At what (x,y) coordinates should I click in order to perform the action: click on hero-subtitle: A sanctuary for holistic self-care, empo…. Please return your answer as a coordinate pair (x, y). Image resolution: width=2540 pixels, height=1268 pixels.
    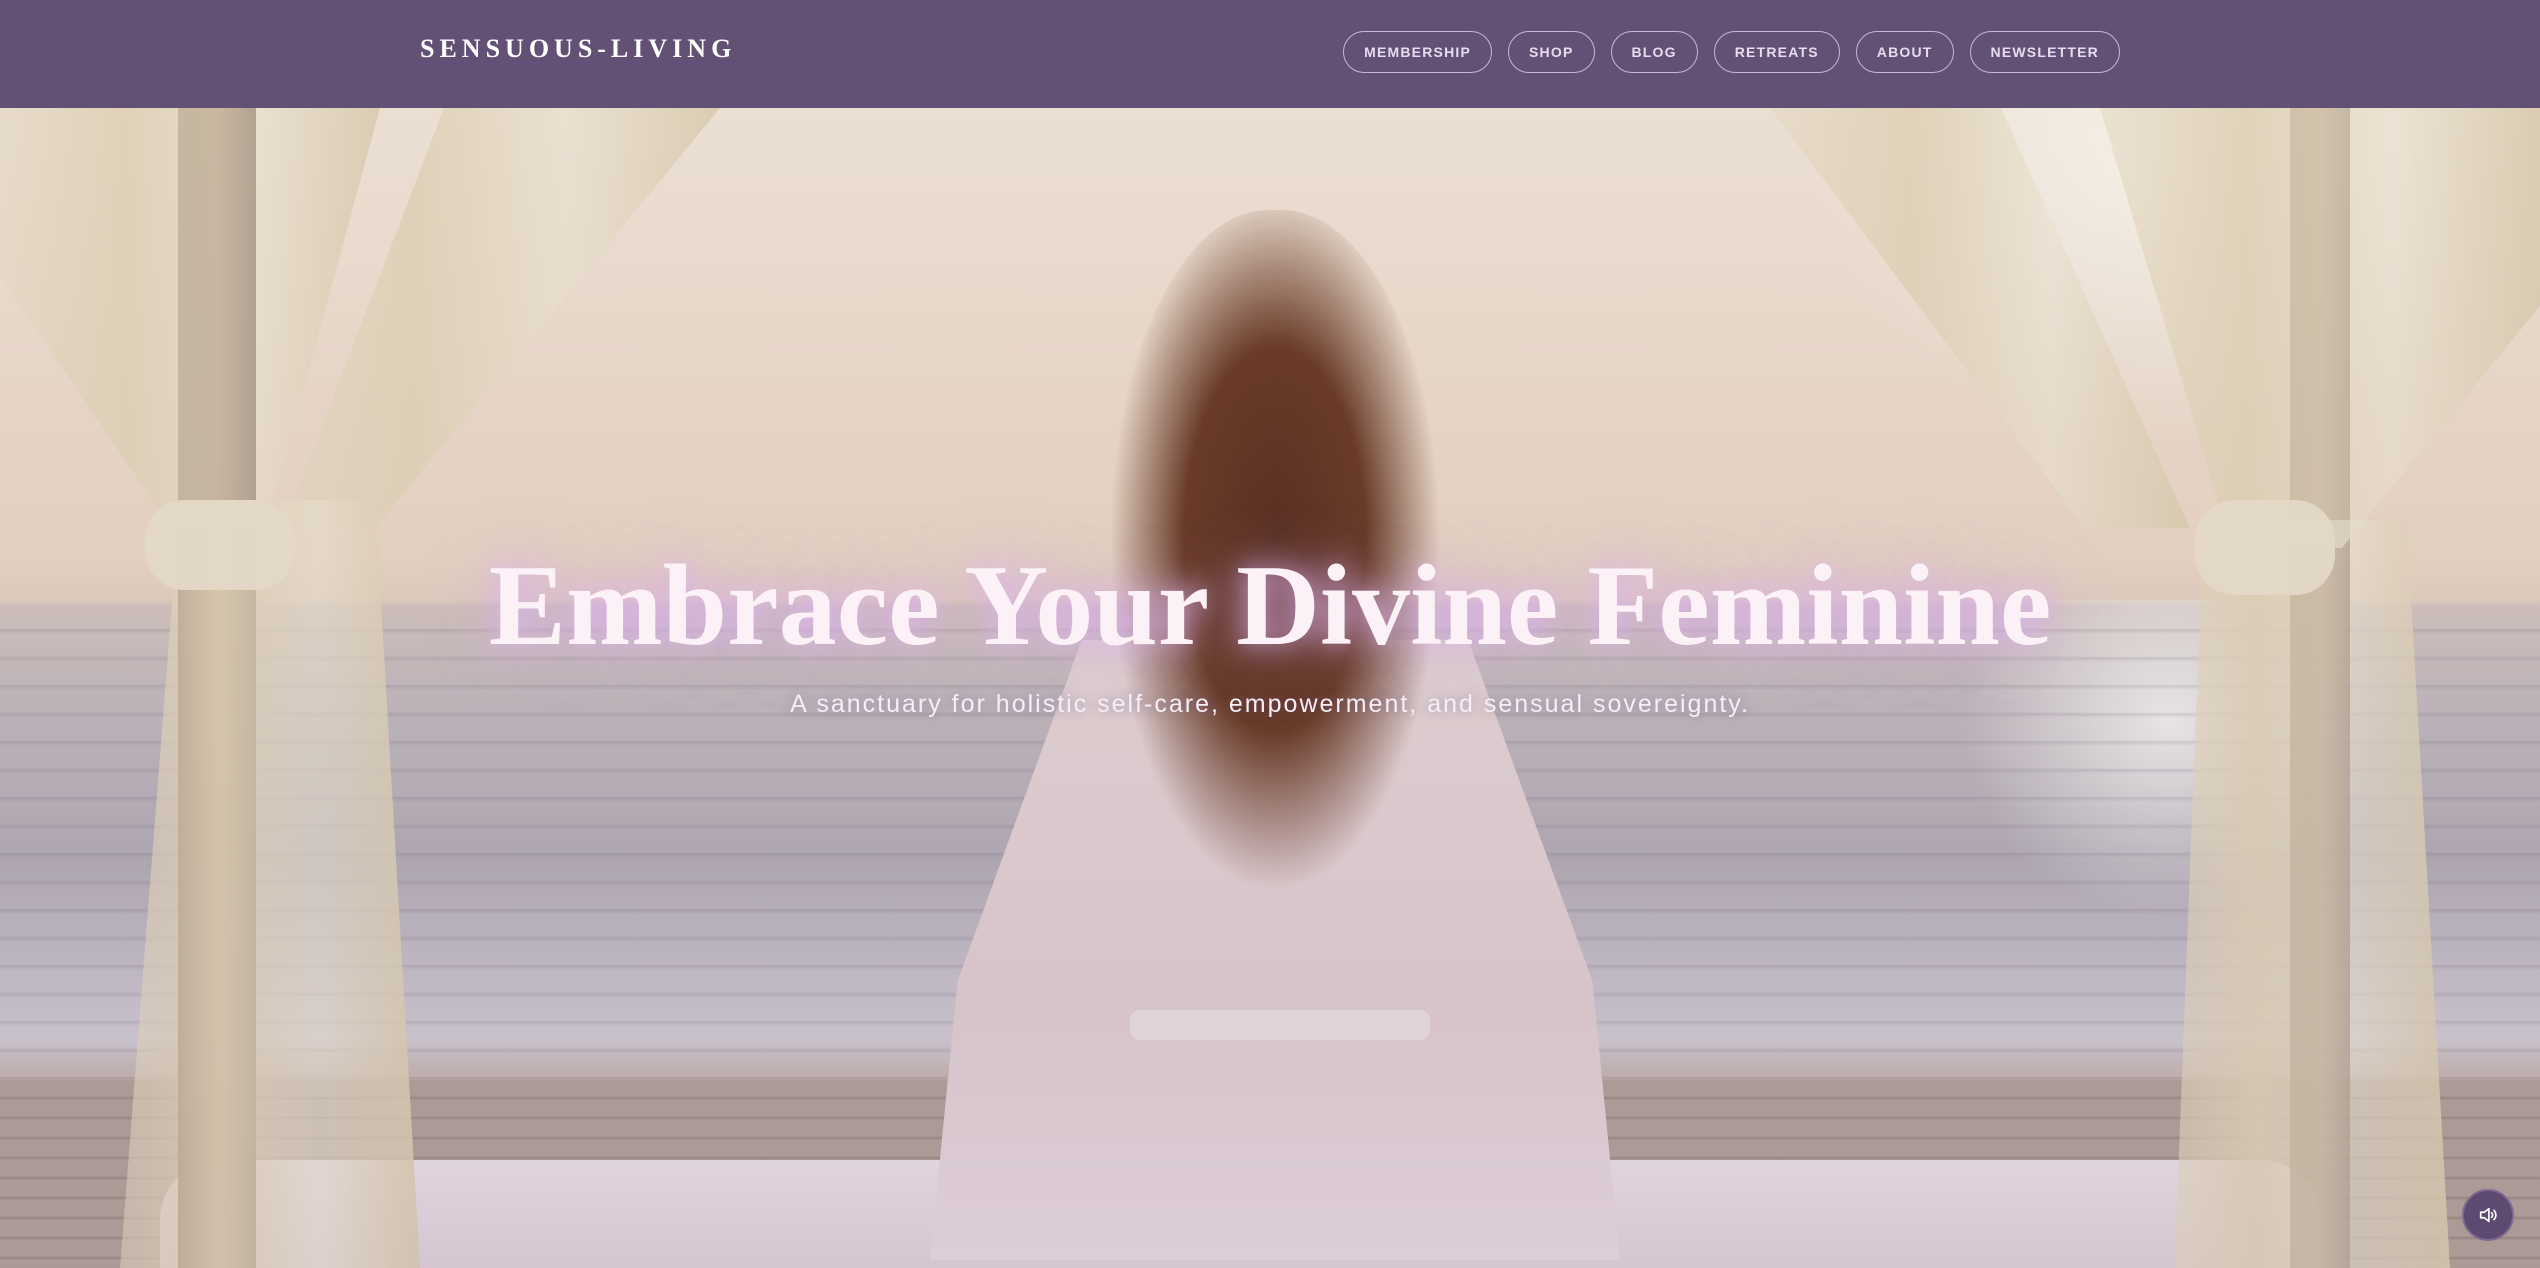
    Looking at the image, I should click on (1270, 704).